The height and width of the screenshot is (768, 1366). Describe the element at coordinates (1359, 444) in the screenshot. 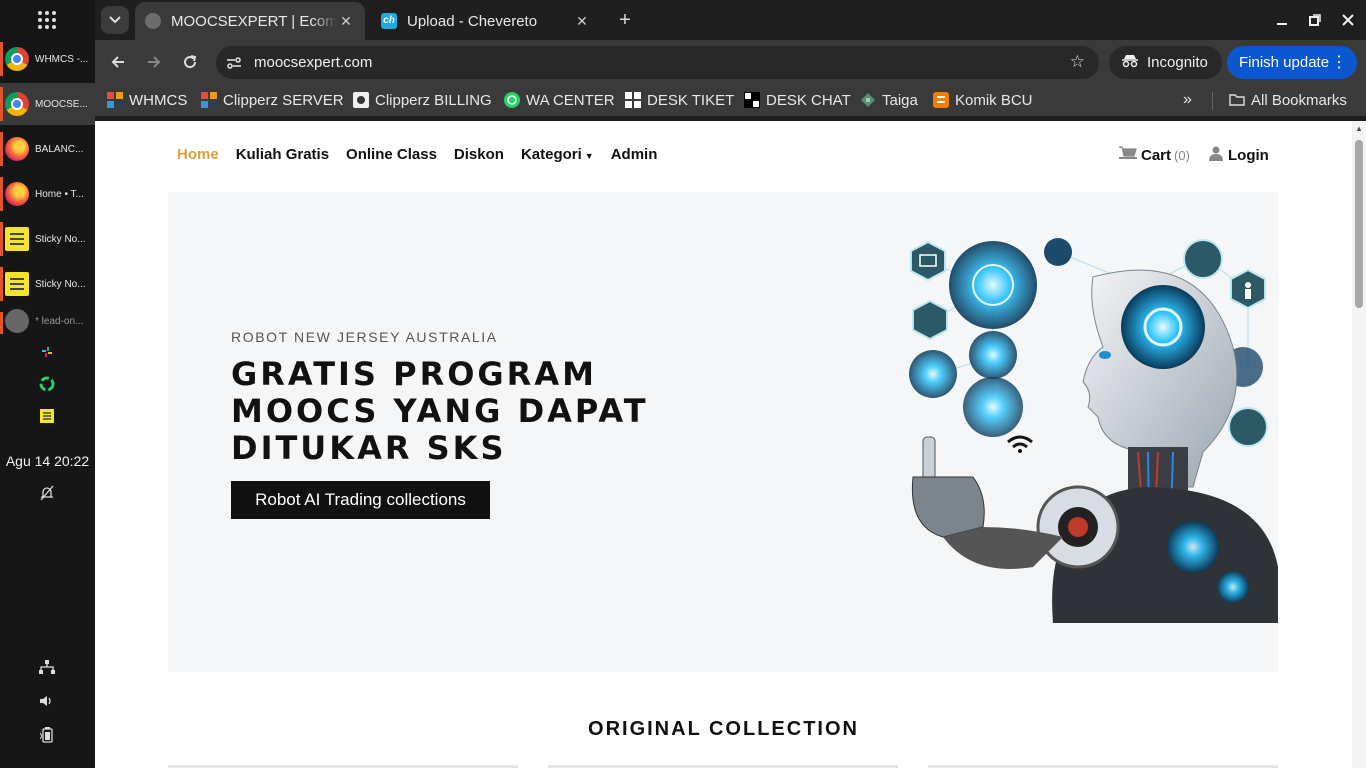

I see `scrollbar: ▲` at that location.